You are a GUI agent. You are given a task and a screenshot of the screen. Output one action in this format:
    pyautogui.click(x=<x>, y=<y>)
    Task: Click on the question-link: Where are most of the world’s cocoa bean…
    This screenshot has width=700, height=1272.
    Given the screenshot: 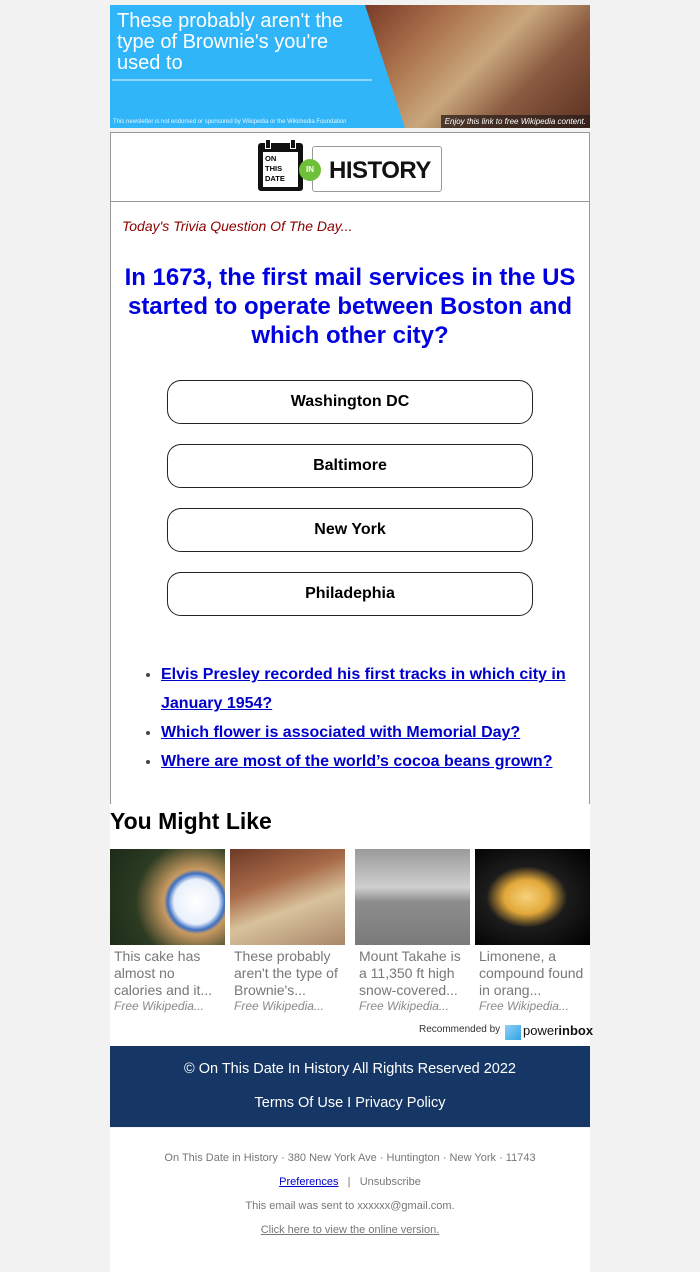 What is the action you would take?
    pyautogui.click(x=356, y=761)
    